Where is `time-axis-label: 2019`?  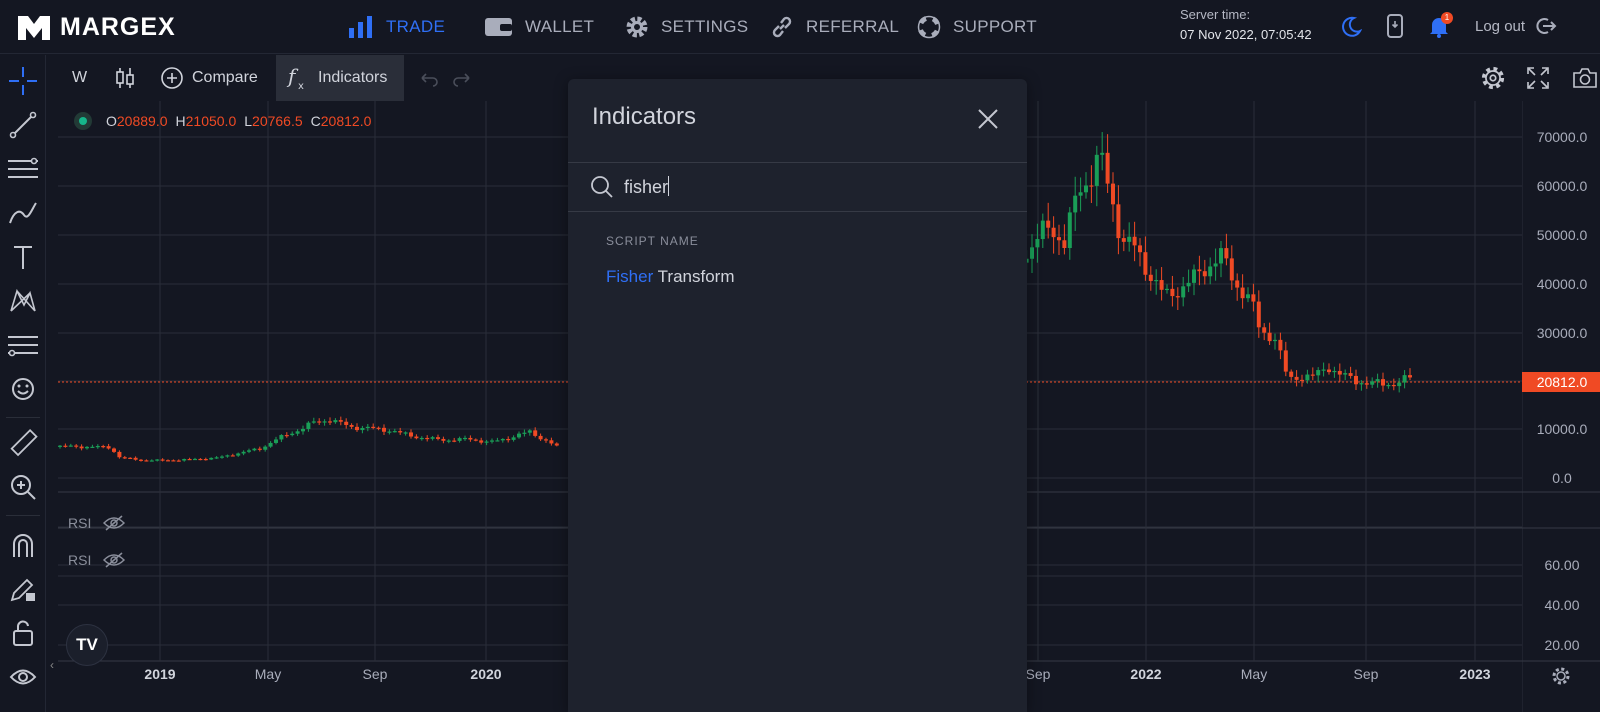 time-axis-label: 2019 is located at coordinates (159, 674).